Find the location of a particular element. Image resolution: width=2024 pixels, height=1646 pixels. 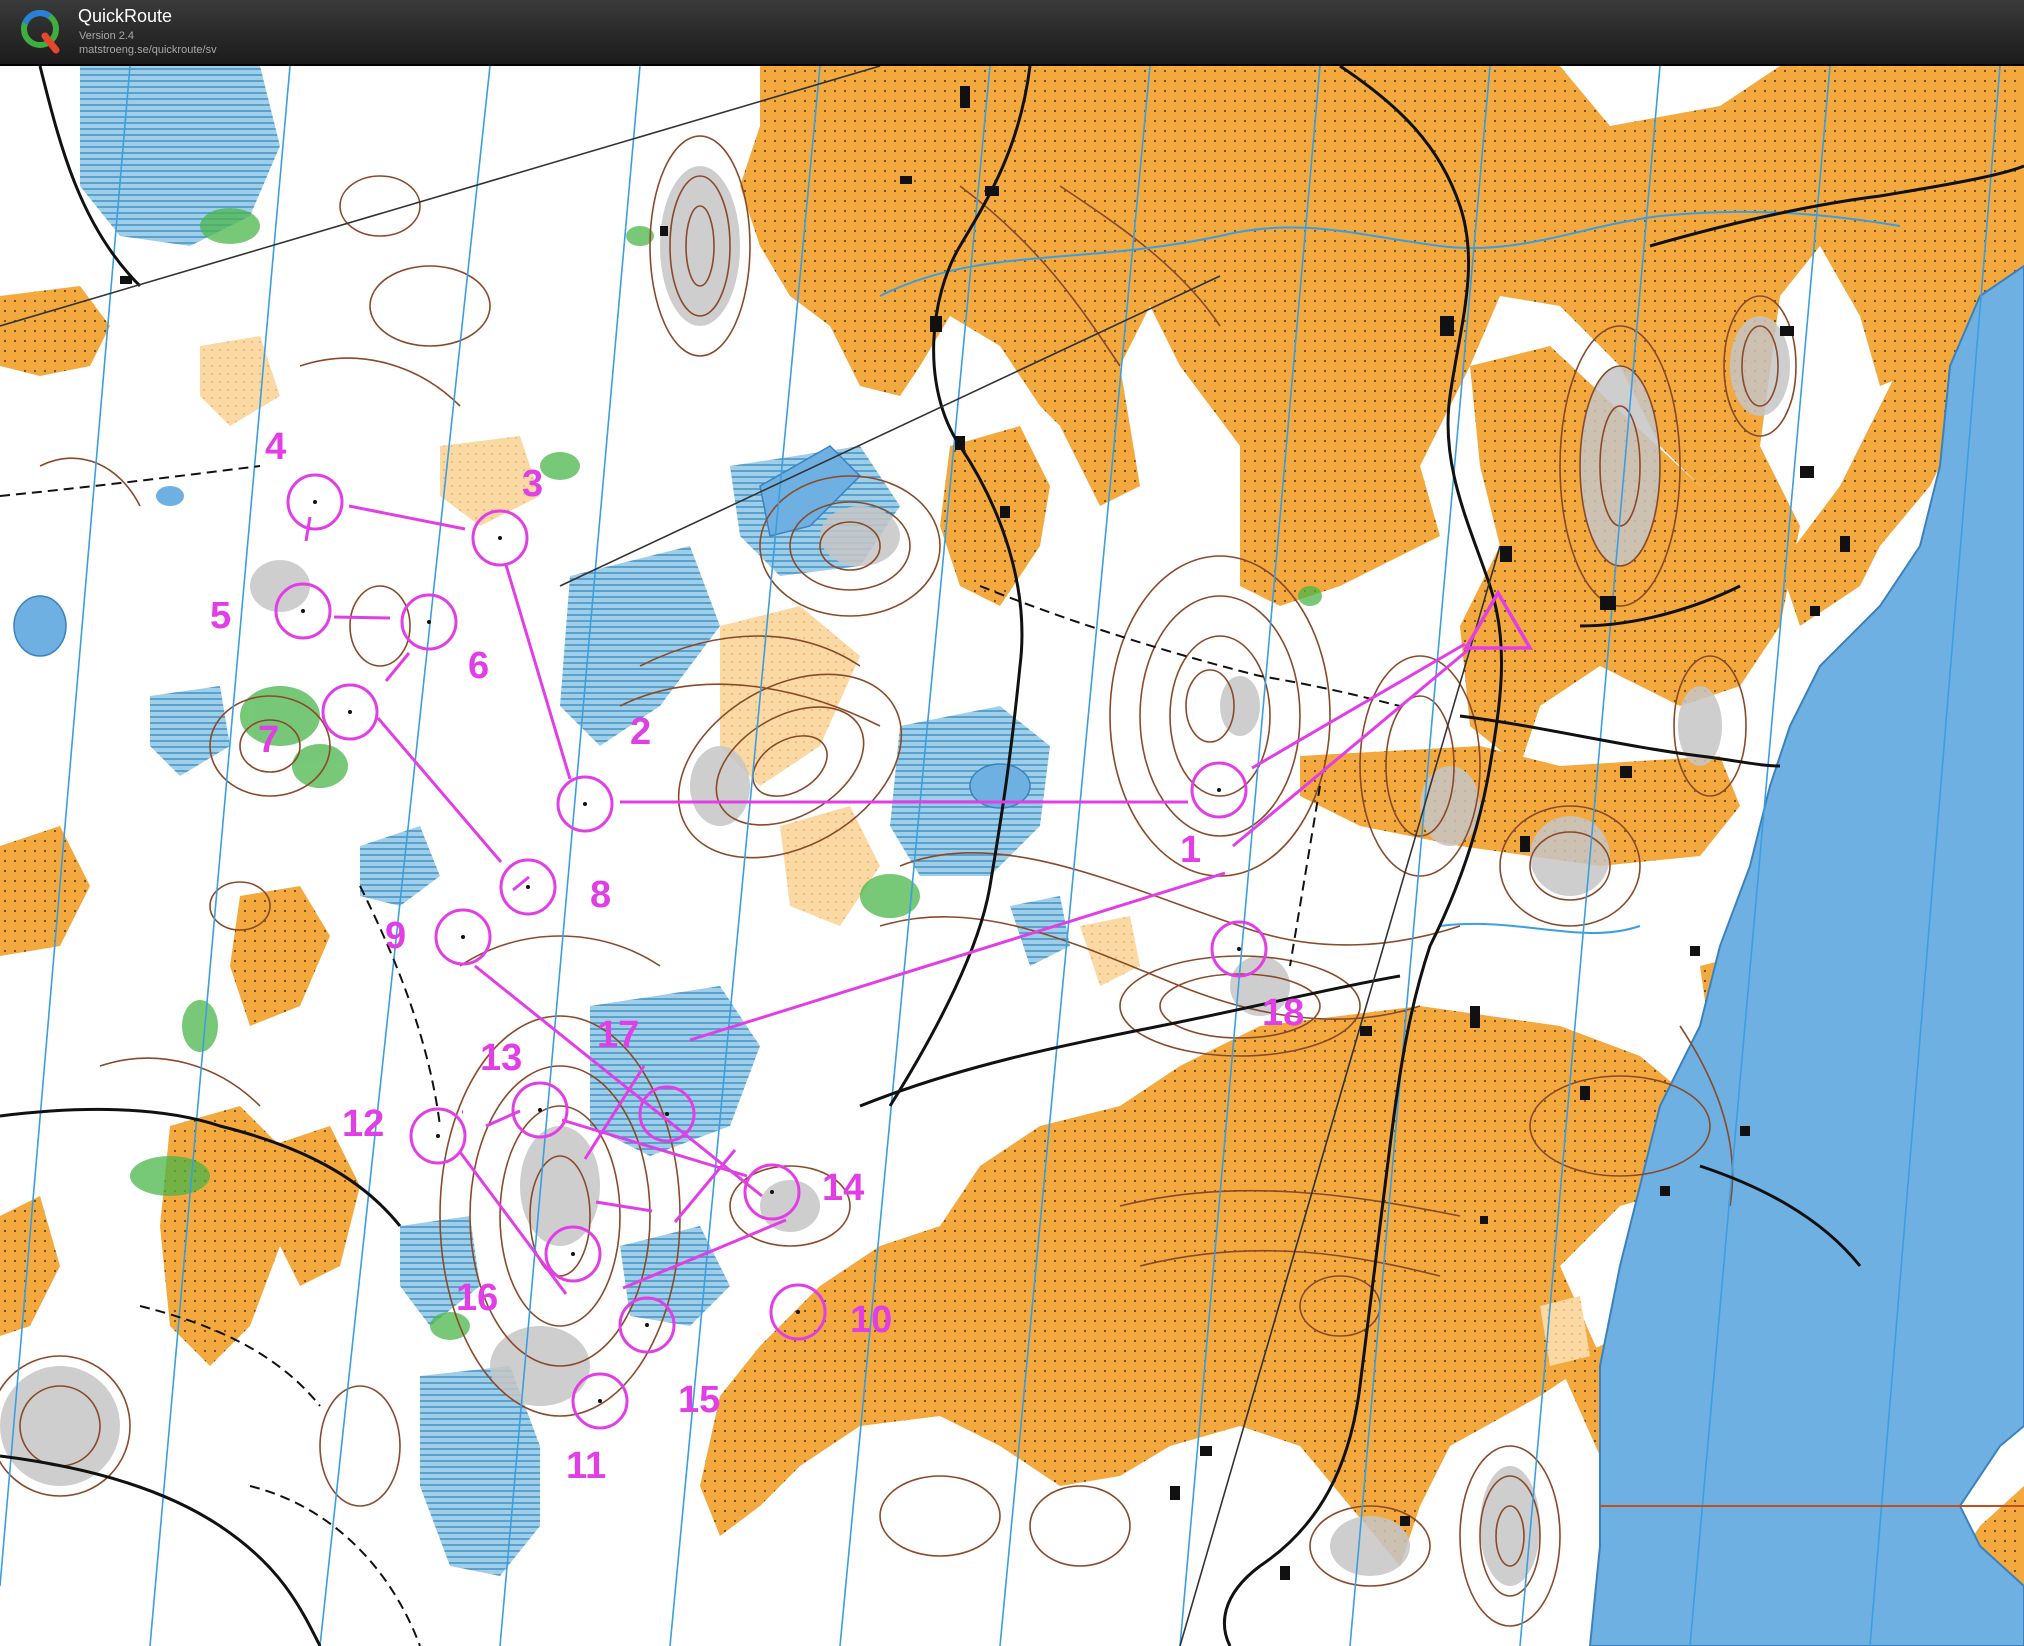

control-number-8: 8 is located at coordinates (600, 895).